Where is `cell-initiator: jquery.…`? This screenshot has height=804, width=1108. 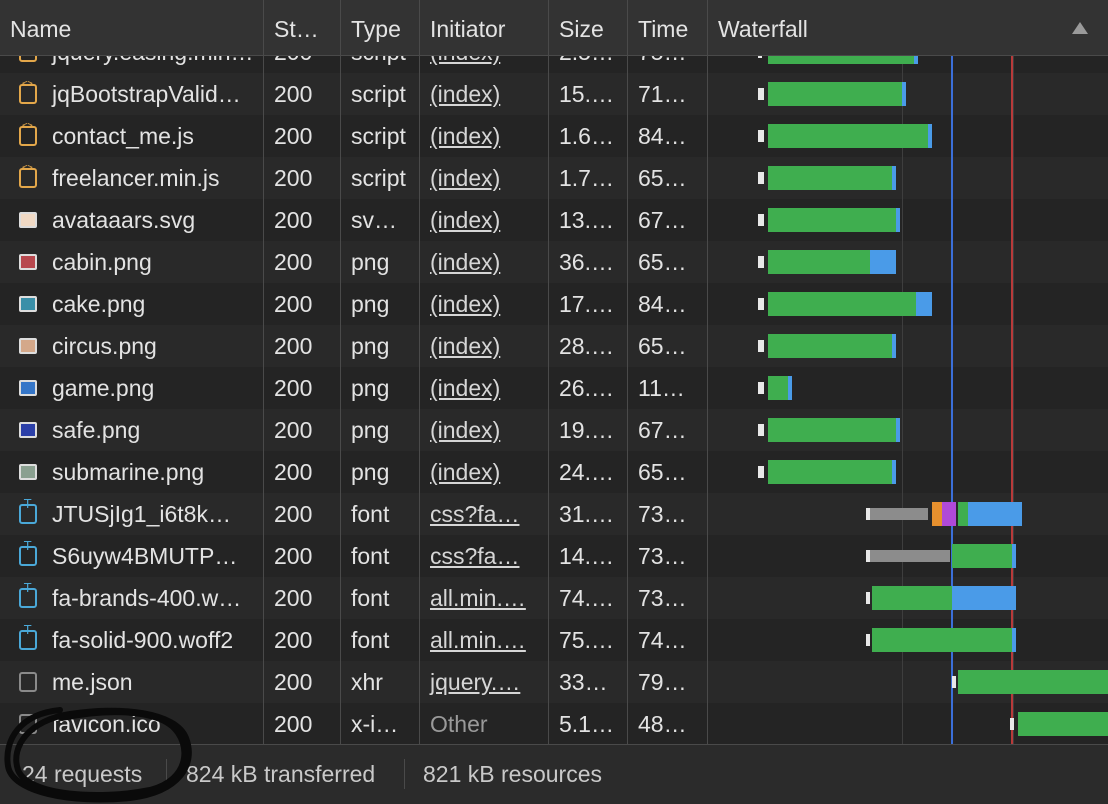 cell-initiator: jquery.… is located at coordinates (484, 682).